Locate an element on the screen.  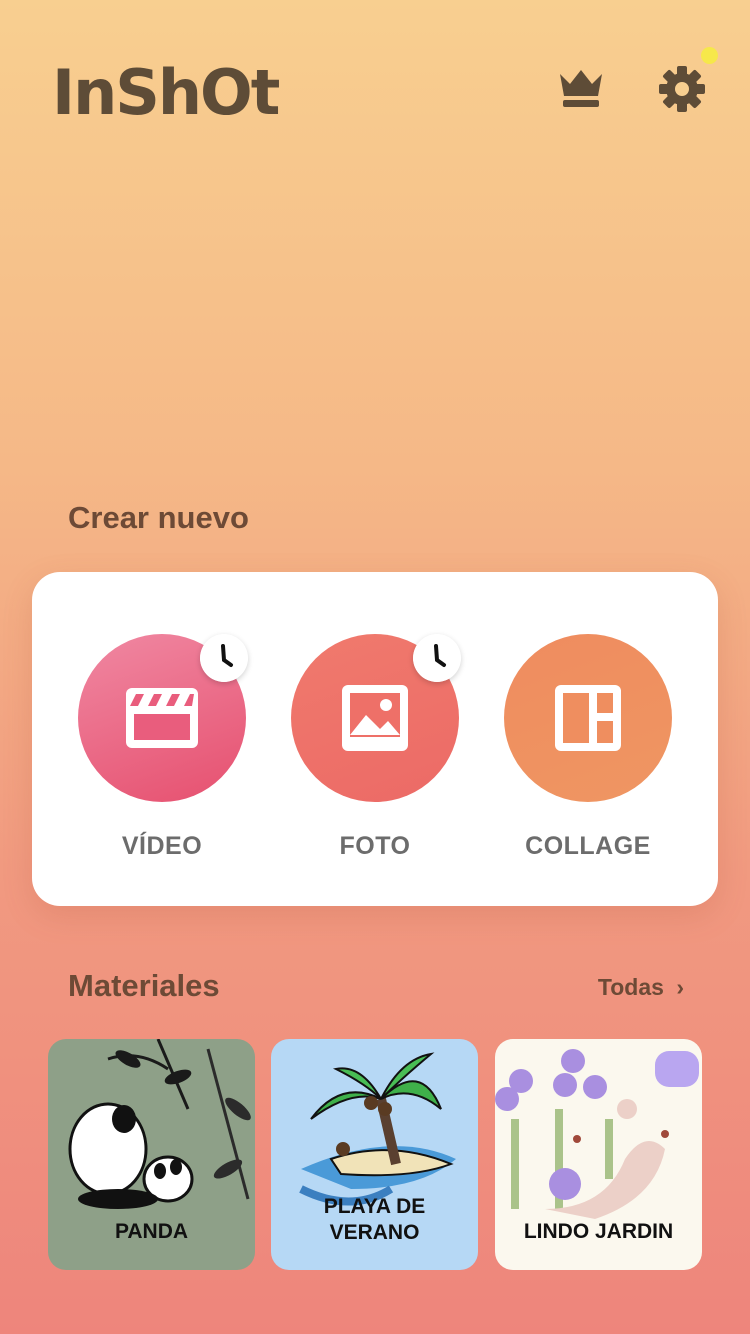
photo-label: FOTO is located at coordinates (375, 846).